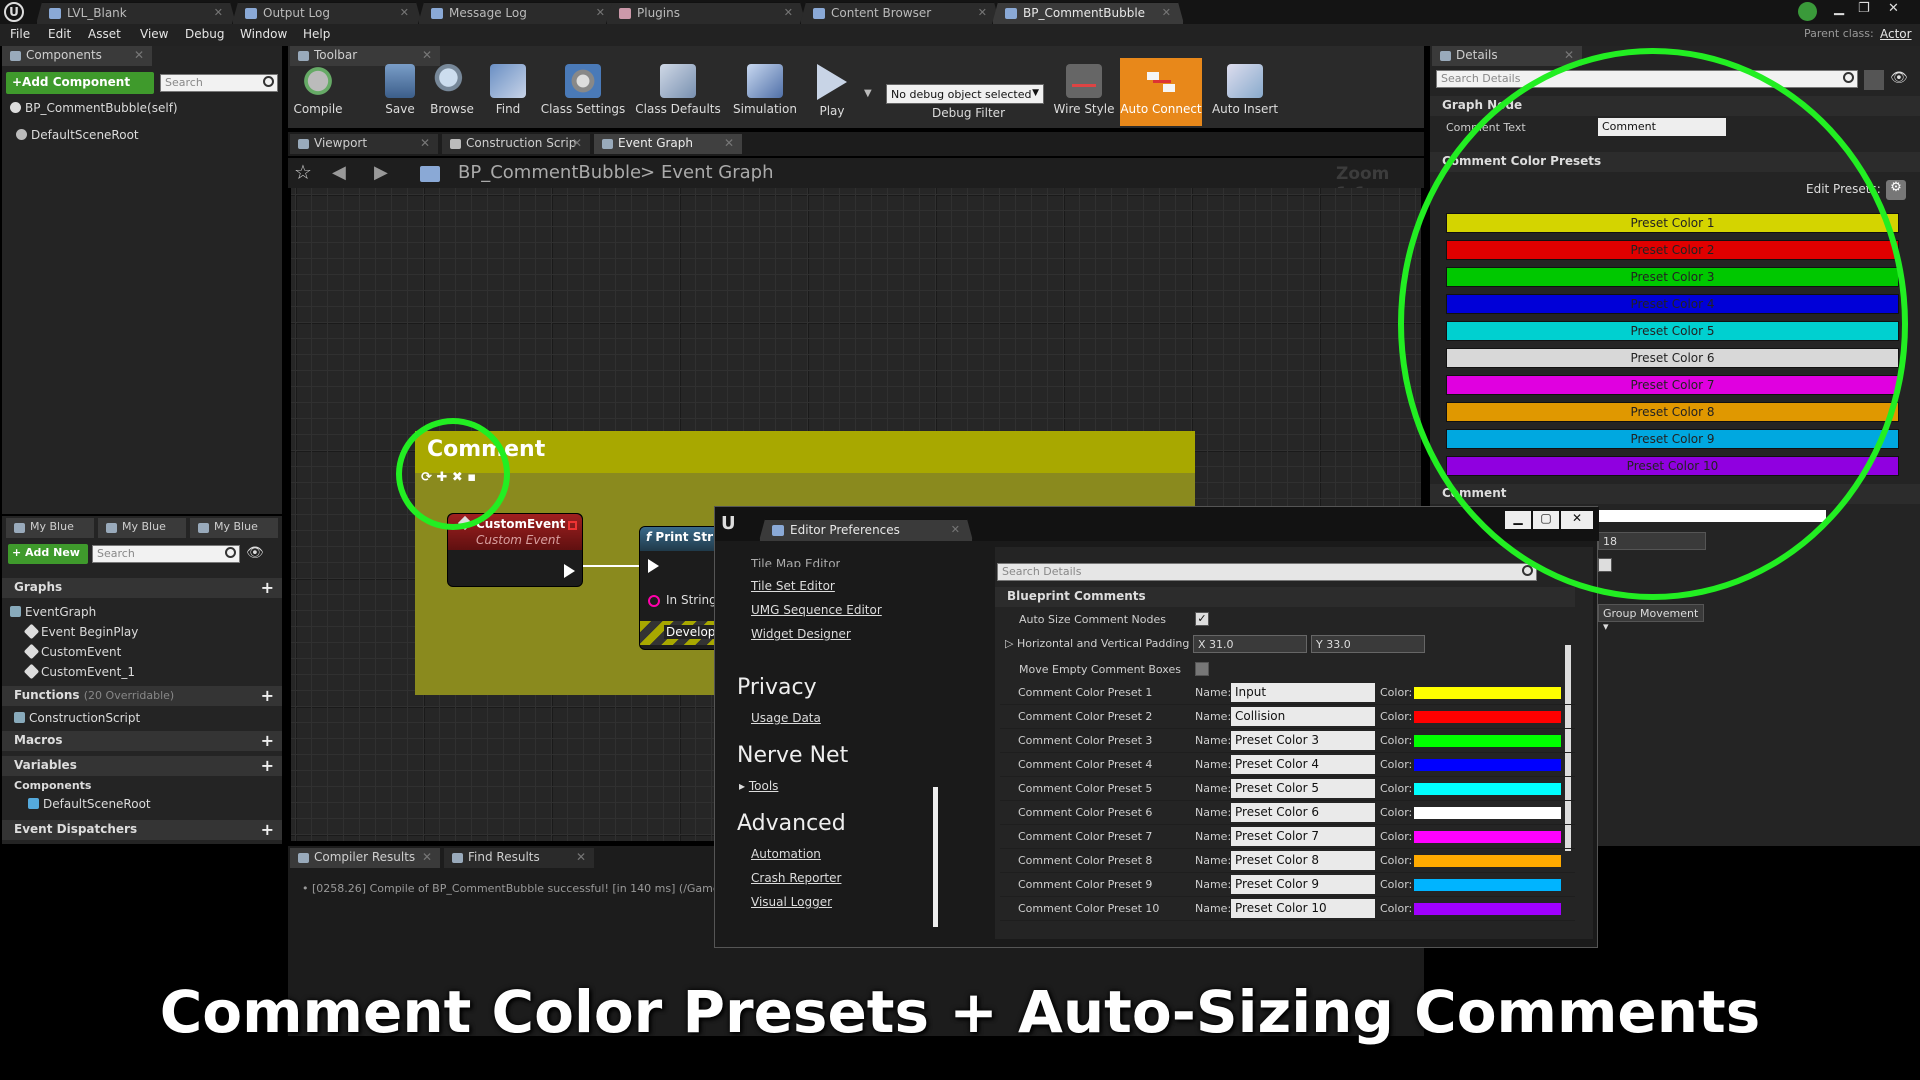 The width and height of the screenshot is (1920, 1080). I want to click on tab-construction-script: Construction Scrip ✕, so click(516, 144).